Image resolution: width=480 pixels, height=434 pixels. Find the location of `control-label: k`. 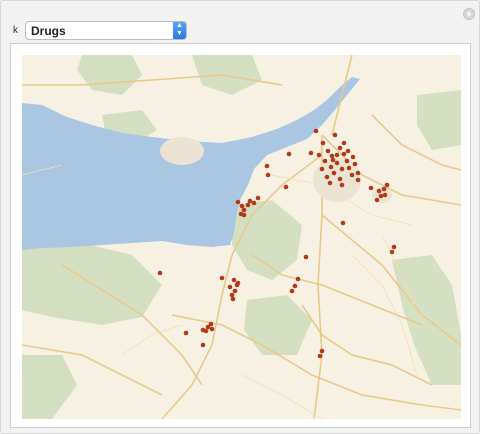

control-label: k is located at coordinates (15, 30).